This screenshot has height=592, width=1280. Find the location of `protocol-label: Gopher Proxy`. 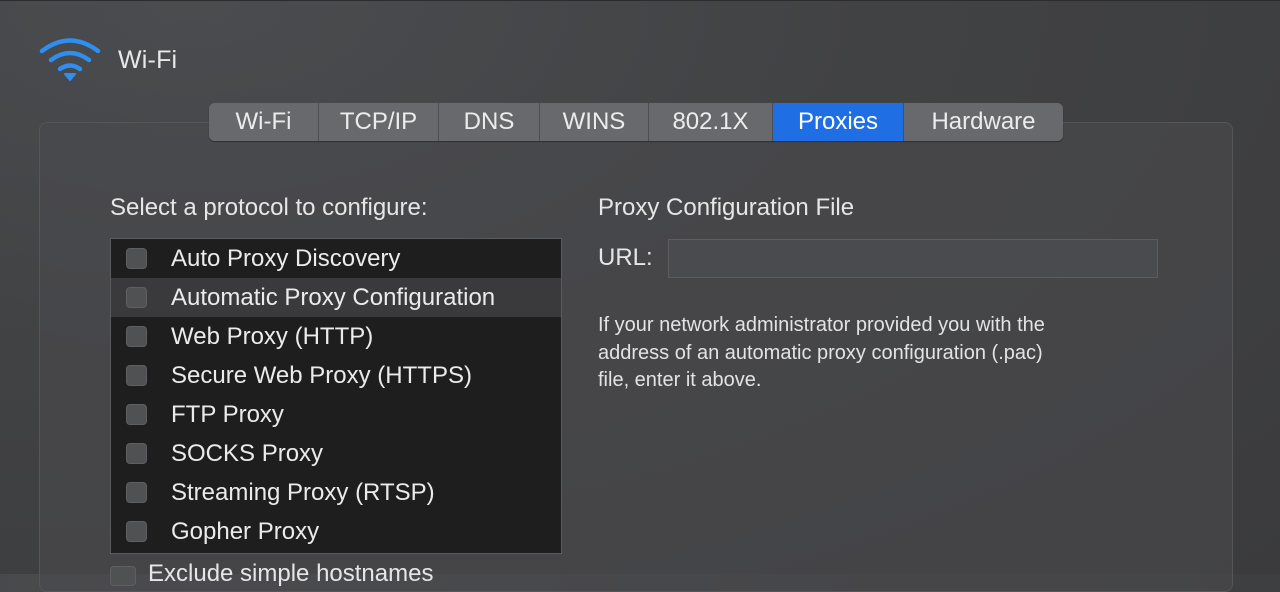

protocol-label: Gopher Proxy is located at coordinates (245, 531).